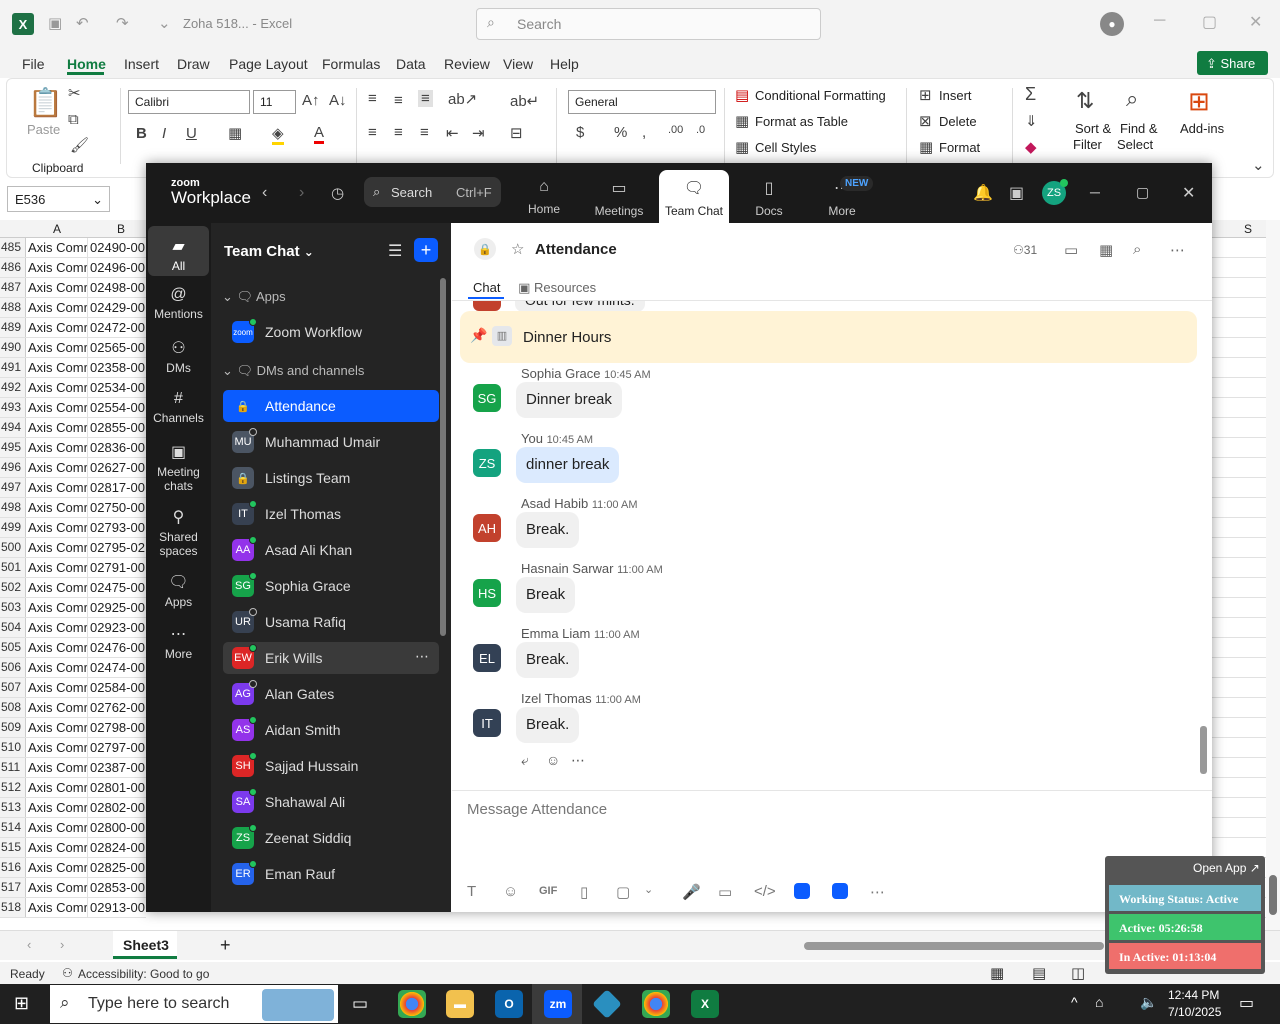 This screenshot has width=1280, height=1024. I want to click on status-accessibility: Accessibility: Good to go, so click(143, 974).